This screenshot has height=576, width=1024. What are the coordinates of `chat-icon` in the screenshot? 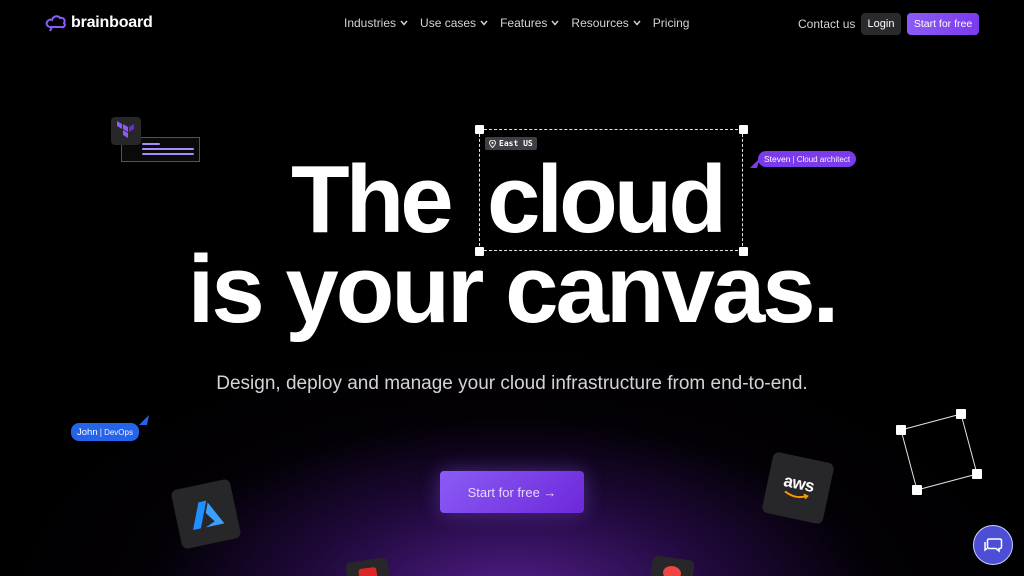 It's located at (993, 545).